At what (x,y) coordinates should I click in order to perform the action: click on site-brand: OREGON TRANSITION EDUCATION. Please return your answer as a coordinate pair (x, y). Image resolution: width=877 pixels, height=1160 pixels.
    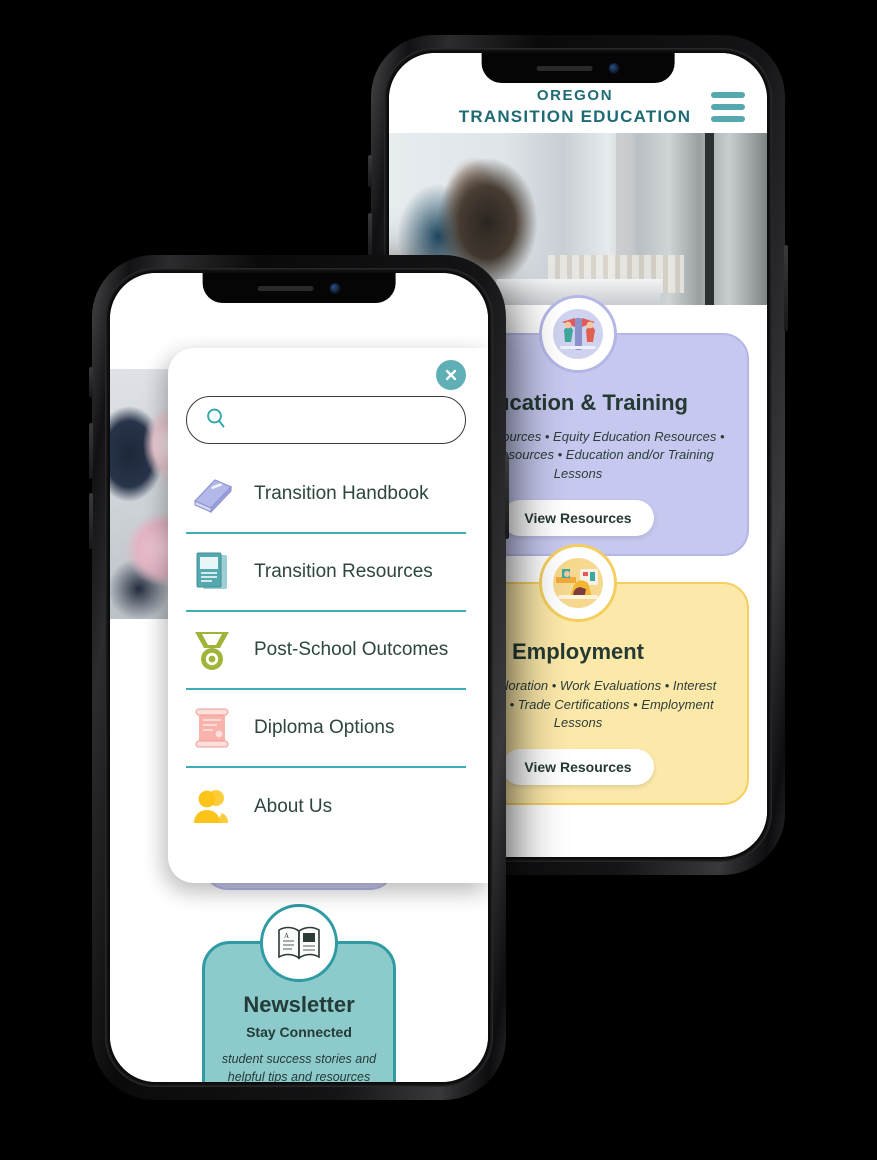
    Looking at the image, I should click on (563, 107).